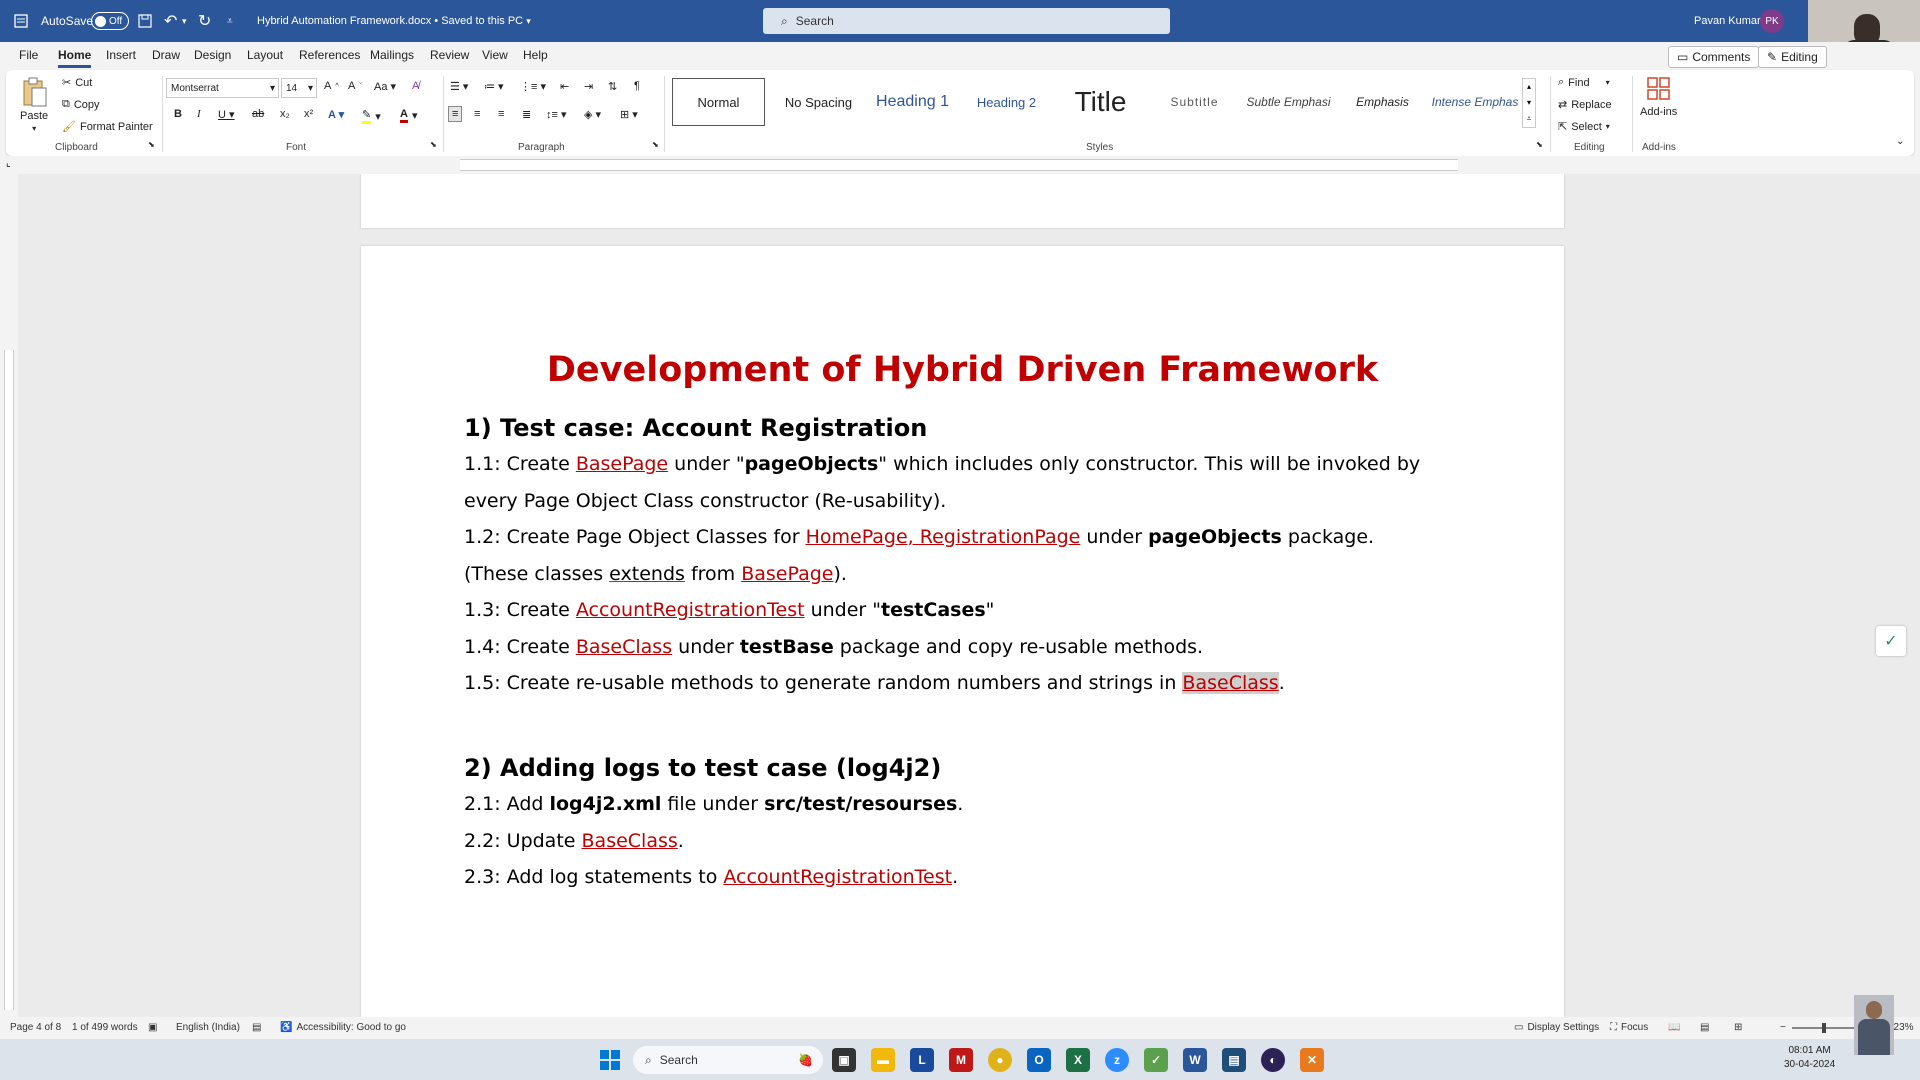 This screenshot has height=1080, width=1920. What do you see at coordinates (1556, 1027) in the screenshot?
I see `display-settings-button: ▭ Display Settings` at bounding box center [1556, 1027].